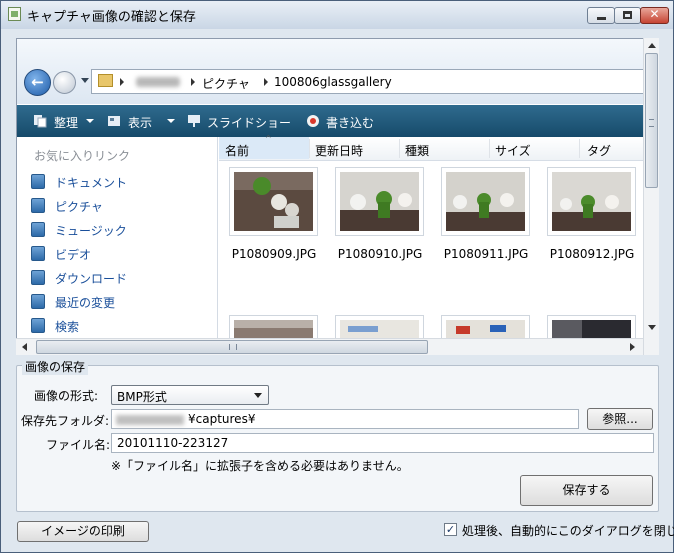 The height and width of the screenshot is (553, 674). Describe the element at coordinates (274, 254) in the screenshot. I see `file-name: P1080909.JPG` at that location.